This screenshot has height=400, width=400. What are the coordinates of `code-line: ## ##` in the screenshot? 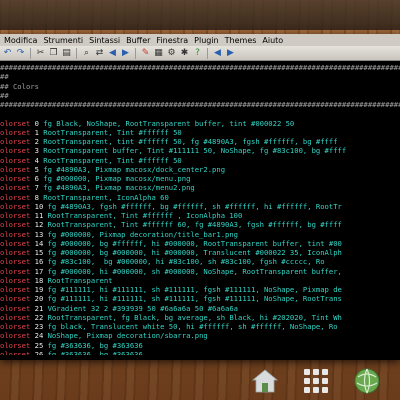 It's located at (200, 95).